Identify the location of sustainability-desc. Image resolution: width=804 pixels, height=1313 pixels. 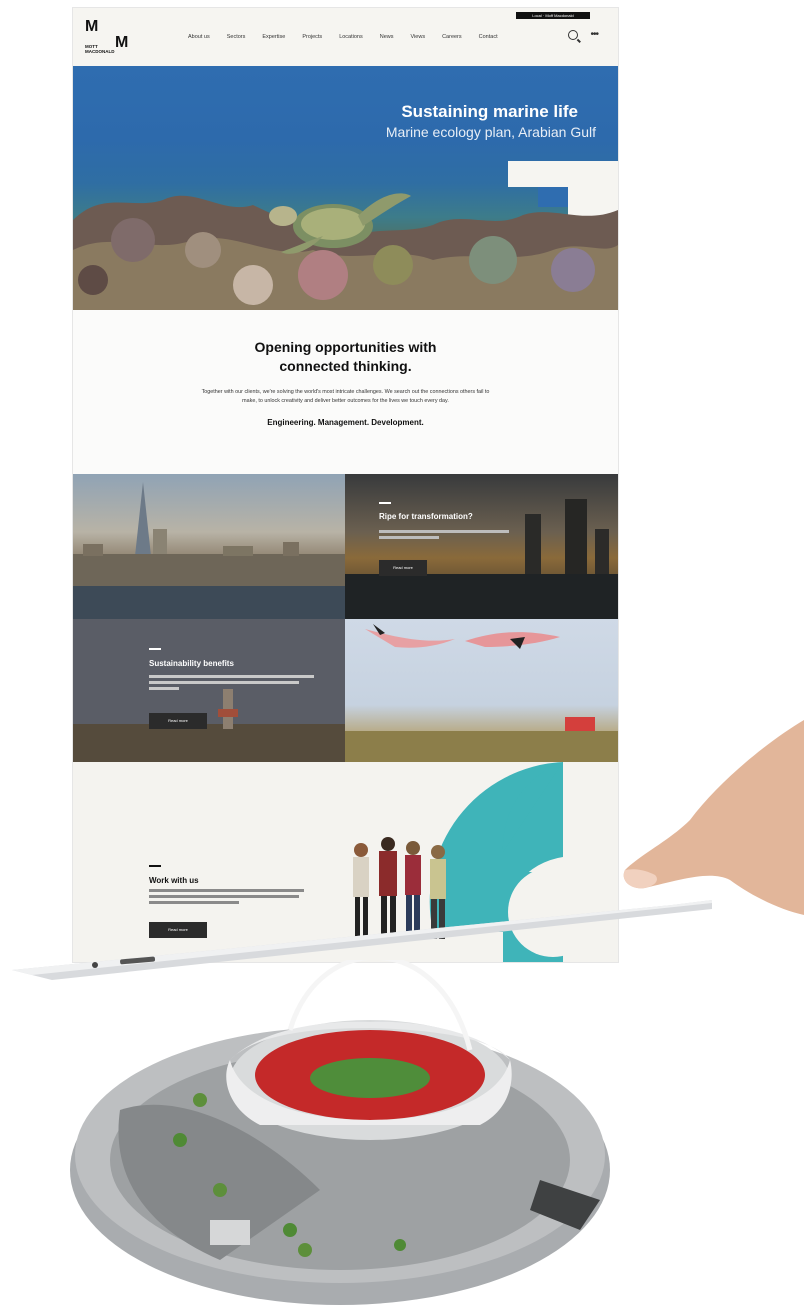
(234, 682).